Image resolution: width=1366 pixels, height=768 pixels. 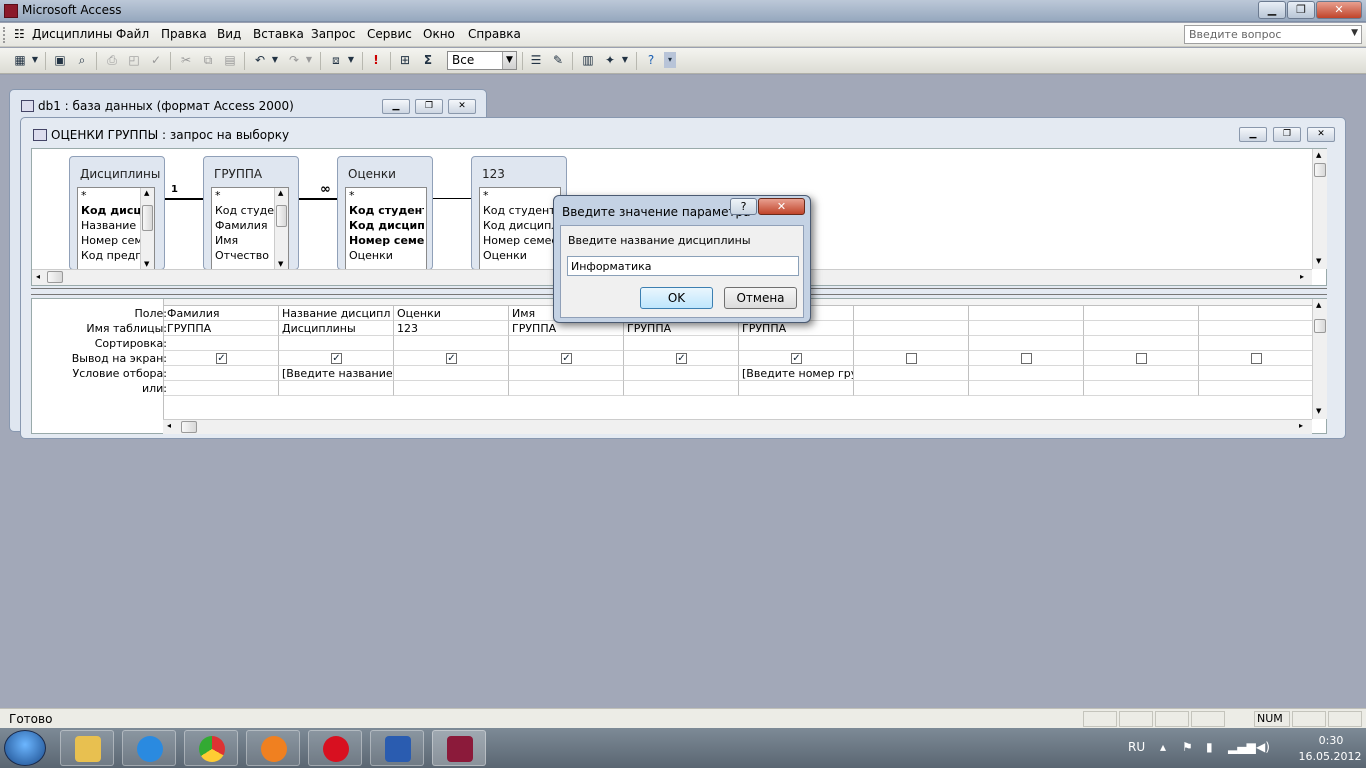 I want to click on grid-criteria-cell: [Введите название ди, so click(x=336, y=373).